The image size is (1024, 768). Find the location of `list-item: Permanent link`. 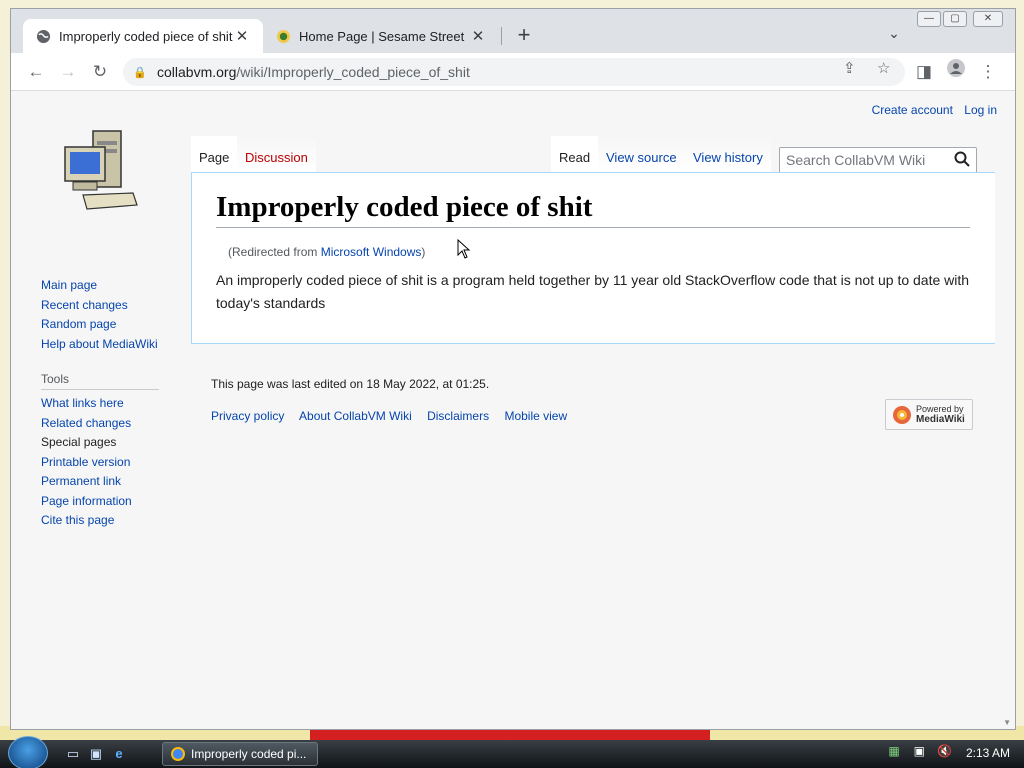

list-item: Permanent link is located at coordinates (116, 482).